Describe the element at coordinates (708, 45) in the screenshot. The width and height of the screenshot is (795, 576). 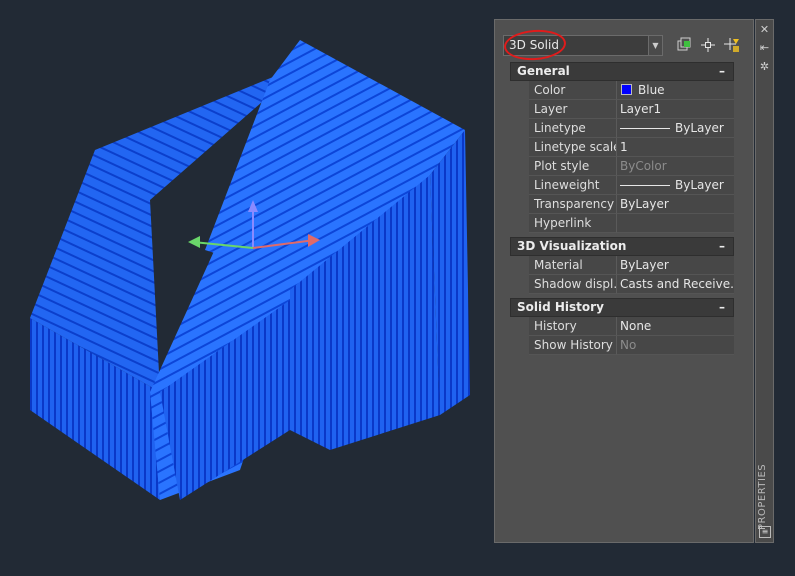
I see `select-objects-icon` at that location.